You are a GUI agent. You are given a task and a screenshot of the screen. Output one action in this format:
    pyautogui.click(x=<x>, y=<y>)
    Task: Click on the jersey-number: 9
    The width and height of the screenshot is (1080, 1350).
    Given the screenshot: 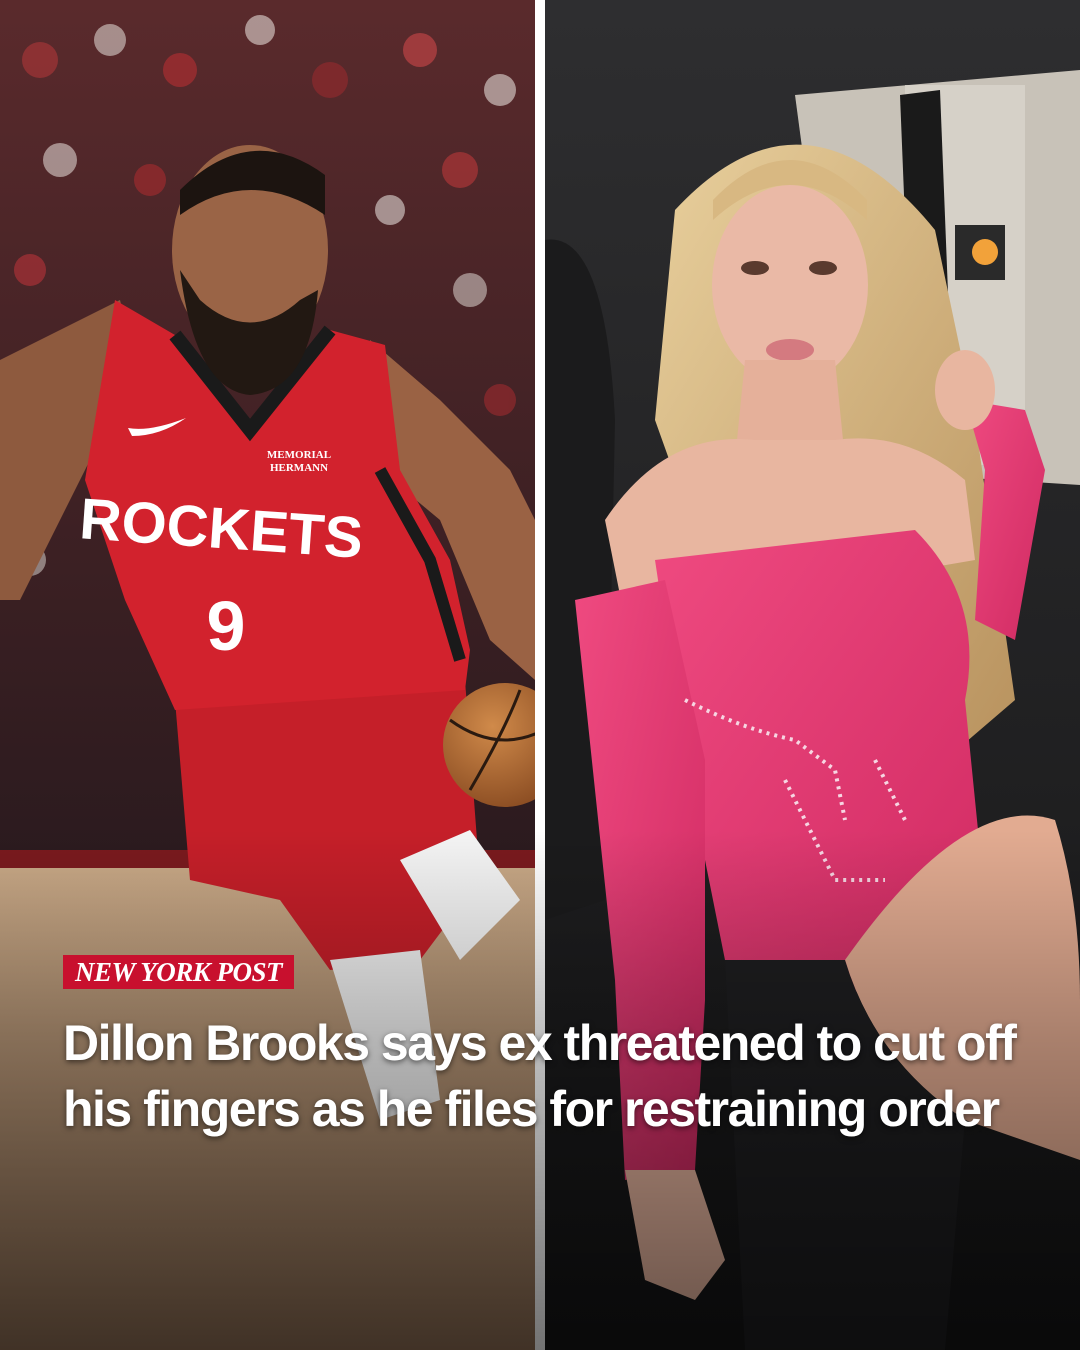 What is the action you would take?
    pyautogui.click(x=226, y=626)
    